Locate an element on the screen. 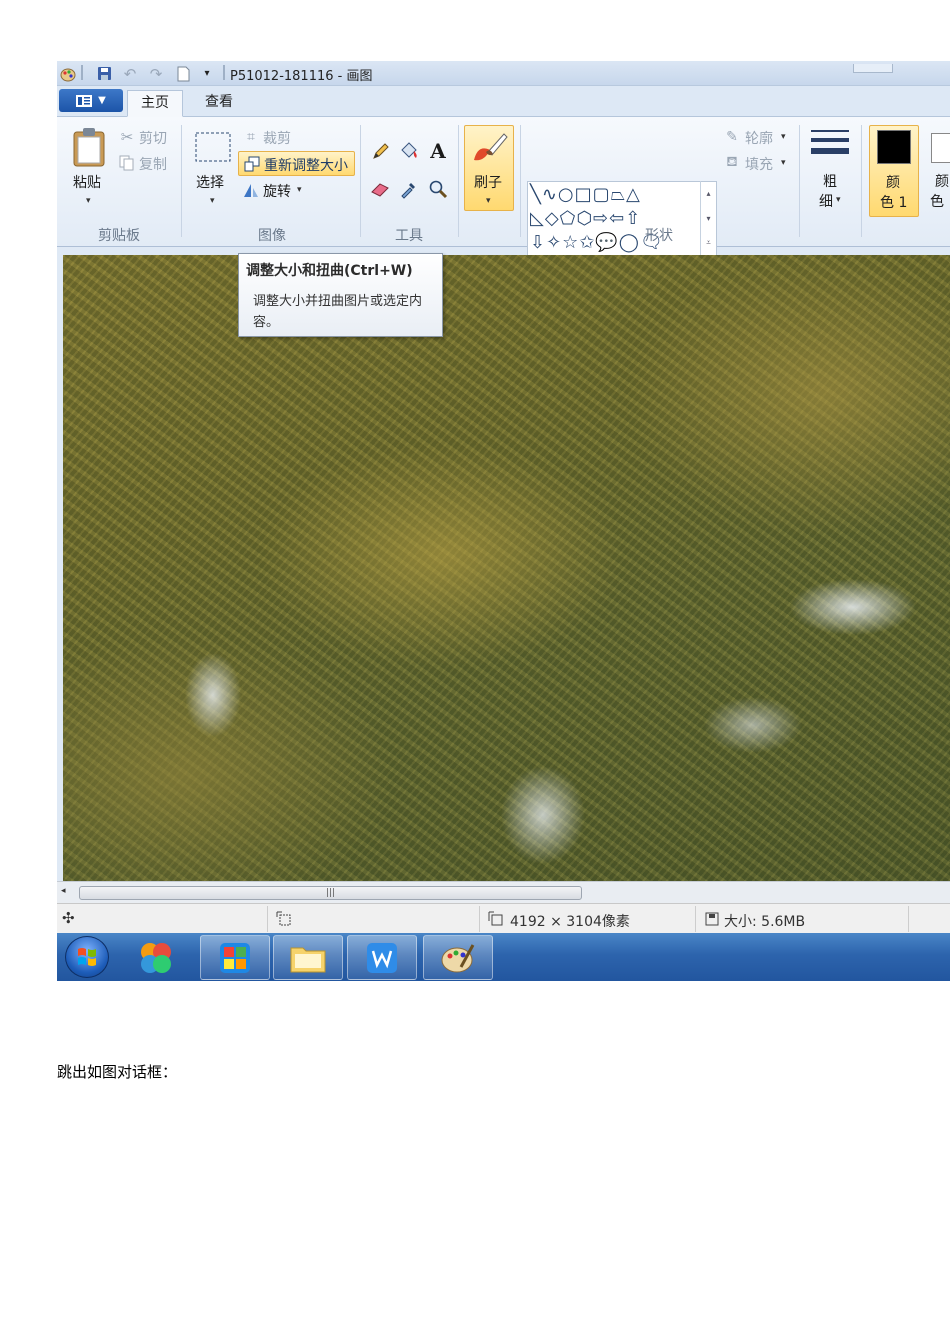 Image resolution: width=950 pixels, height=1344 pixels. gallery-down-icon: ▾ is located at coordinates (708, 218).